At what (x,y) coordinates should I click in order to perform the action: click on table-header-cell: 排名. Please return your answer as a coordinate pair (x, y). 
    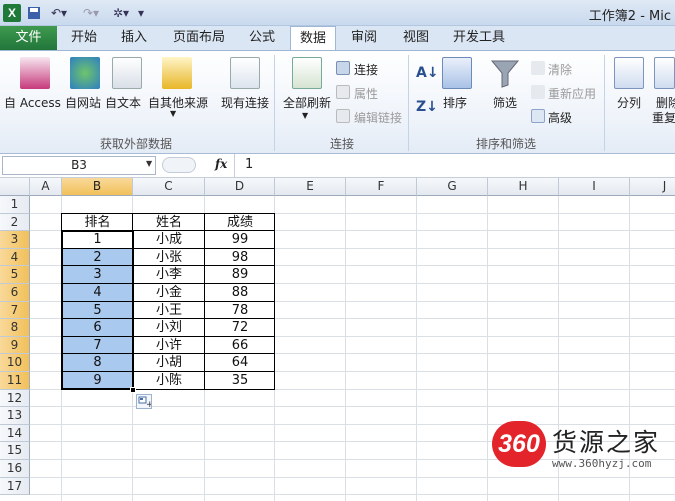
    Looking at the image, I should click on (97, 223).